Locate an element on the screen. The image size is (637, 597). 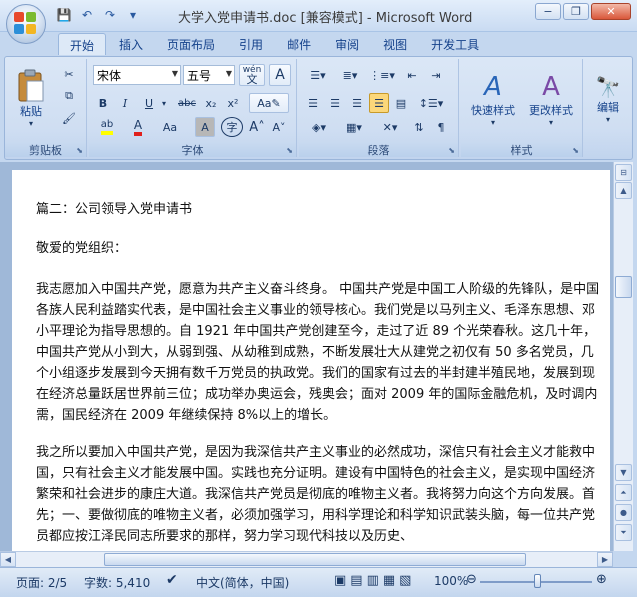
clear-formatting-button: Aa✎ is located at coordinates (269, 103).